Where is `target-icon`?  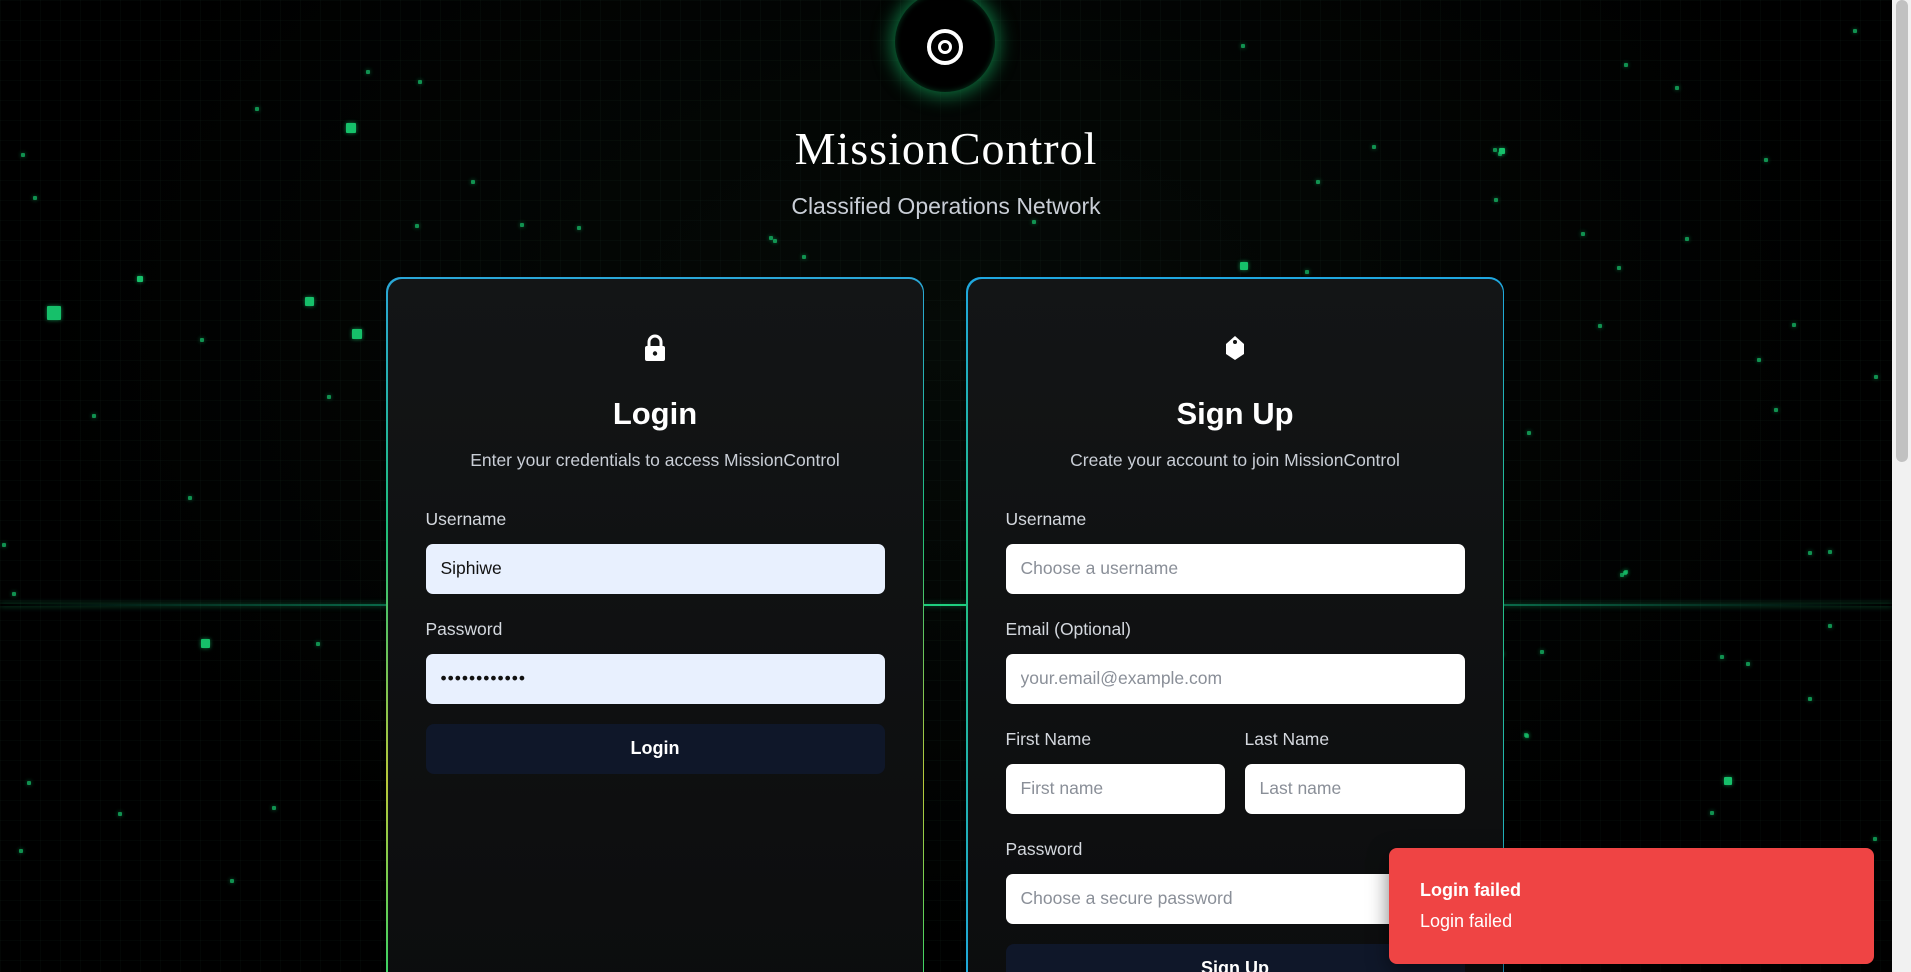
target-icon is located at coordinates (945, 47).